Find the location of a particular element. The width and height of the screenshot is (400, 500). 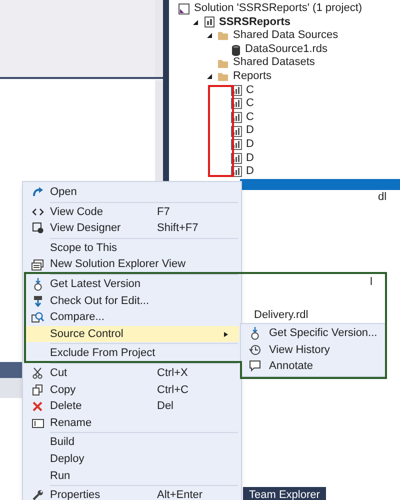

menu-item: View Designer Shift+F7 is located at coordinates (132, 228).